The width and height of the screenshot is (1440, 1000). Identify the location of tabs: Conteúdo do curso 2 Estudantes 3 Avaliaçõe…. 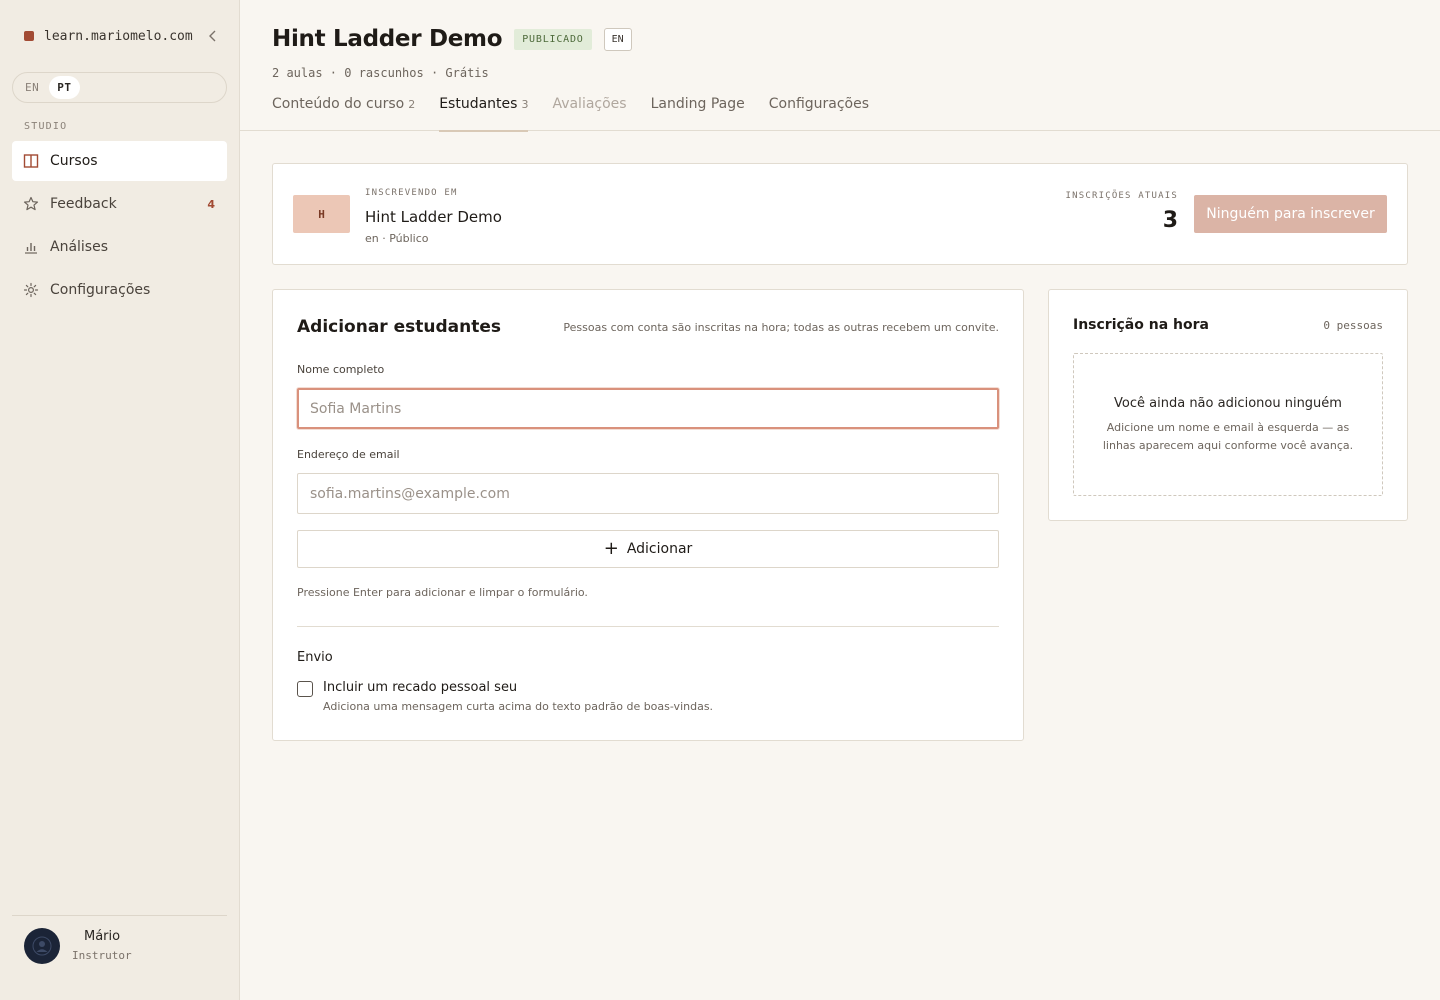
(582, 114).